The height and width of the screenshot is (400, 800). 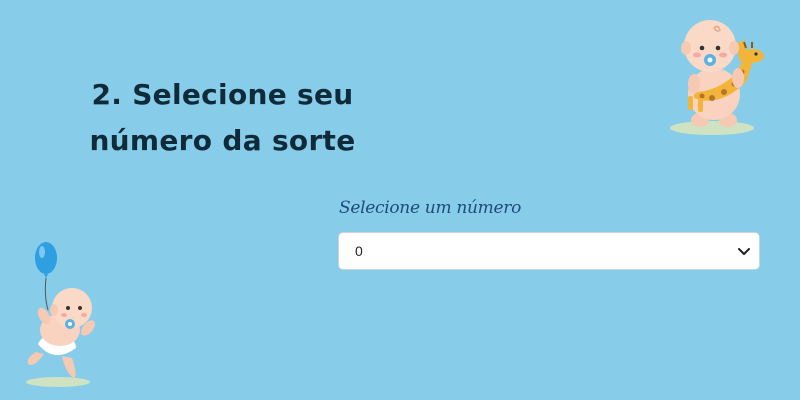 I want to click on number-select: 0, so click(x=549, y=251).